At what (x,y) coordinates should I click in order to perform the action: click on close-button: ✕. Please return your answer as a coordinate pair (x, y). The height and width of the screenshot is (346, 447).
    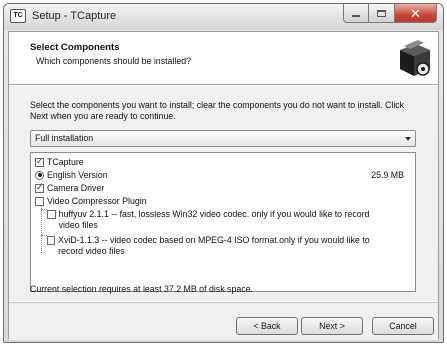
    Looking at the image, I should click on (416, 13).